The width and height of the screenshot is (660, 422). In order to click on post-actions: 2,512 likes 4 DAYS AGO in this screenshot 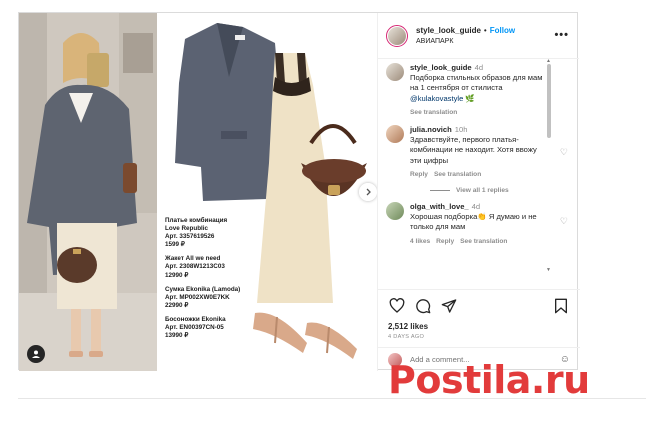, I will do `click(479, 318)`.